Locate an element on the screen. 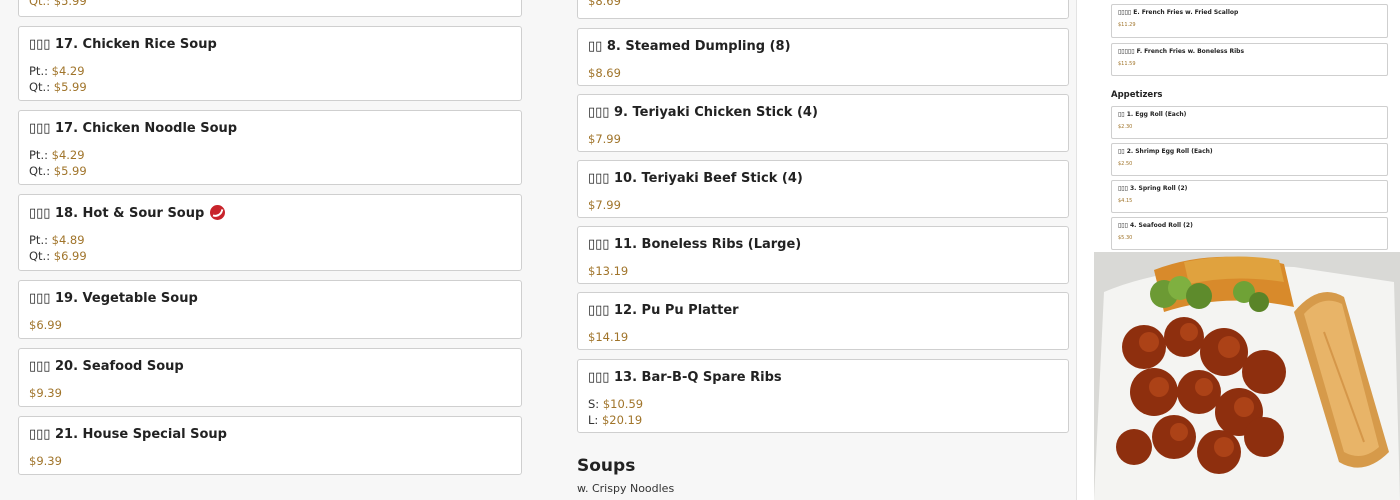  menu-item-card: ▯▯▯ 11. Boneless Ribs (Large) $13.19 is located at coordinates (823, 255).